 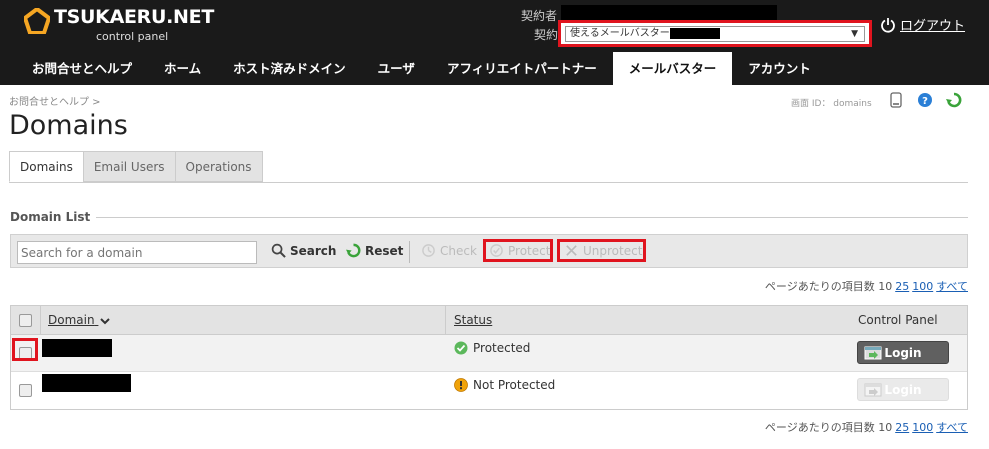 I want to click on logo-subtitle: control panel, so click(x=132, y=36).